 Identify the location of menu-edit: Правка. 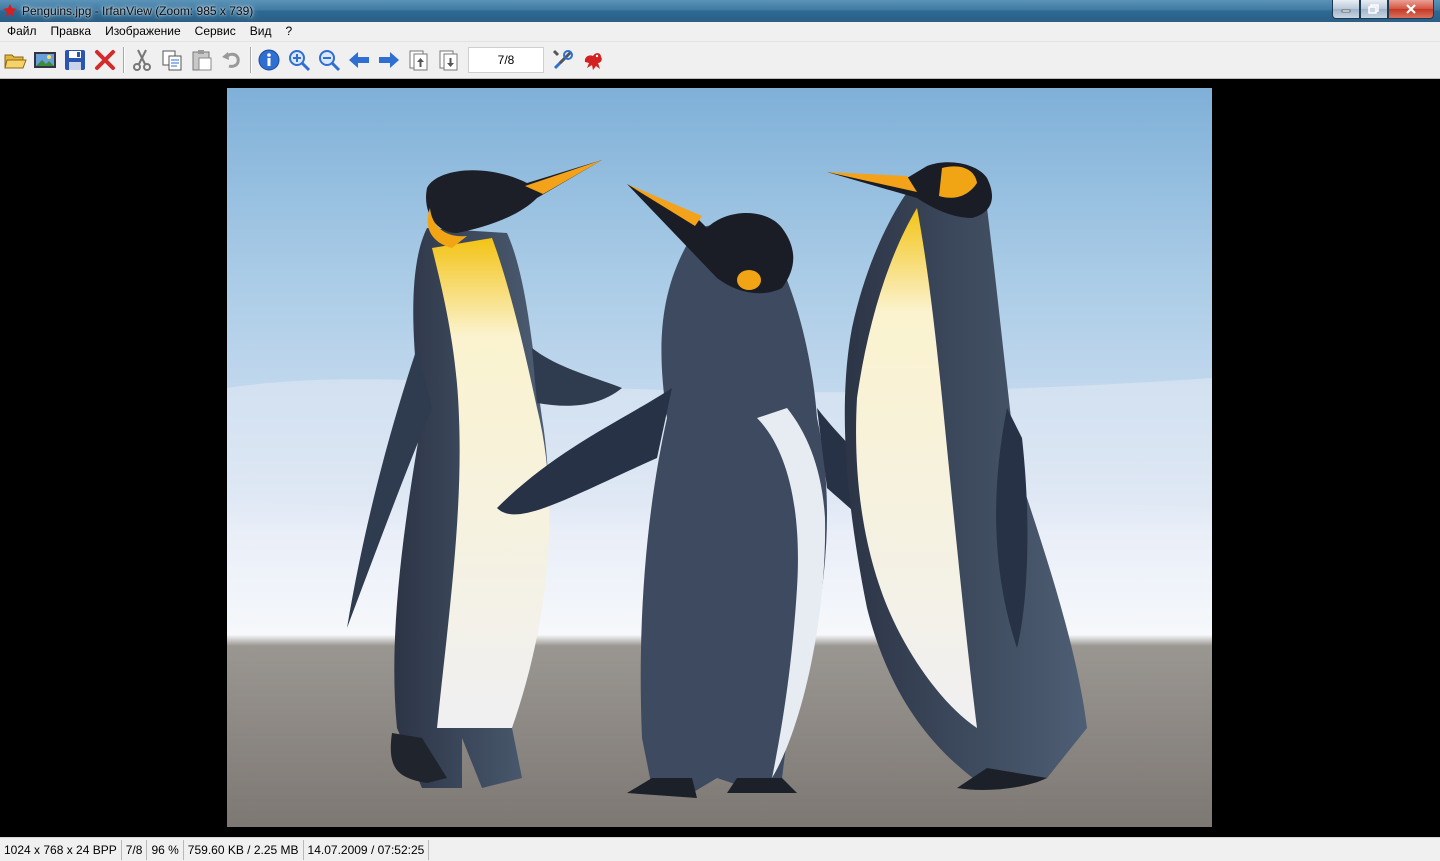
(71, 31).